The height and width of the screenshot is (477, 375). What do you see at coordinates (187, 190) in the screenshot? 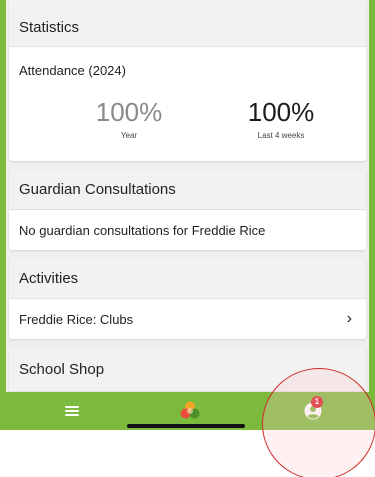
I see `guardian-consultations-header: Guardian Consultations` at bounding box center [187, 190].